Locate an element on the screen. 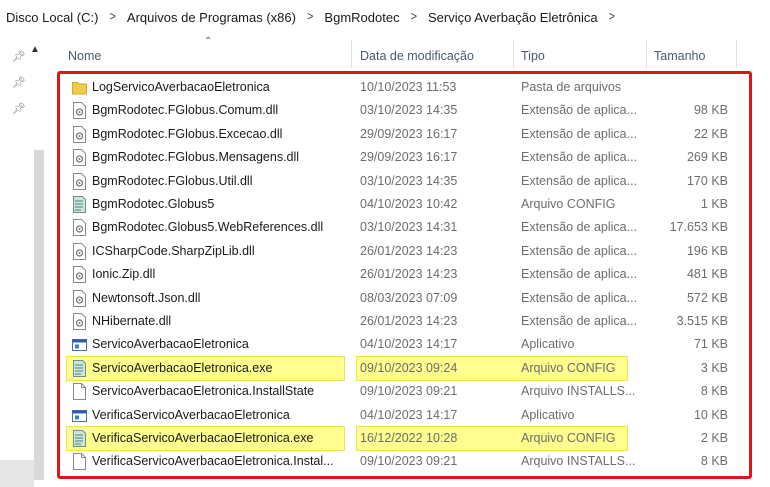 The width and height of the screenshot is (770, 487). column-header-name: Nome is located at coordinates (84, 53).